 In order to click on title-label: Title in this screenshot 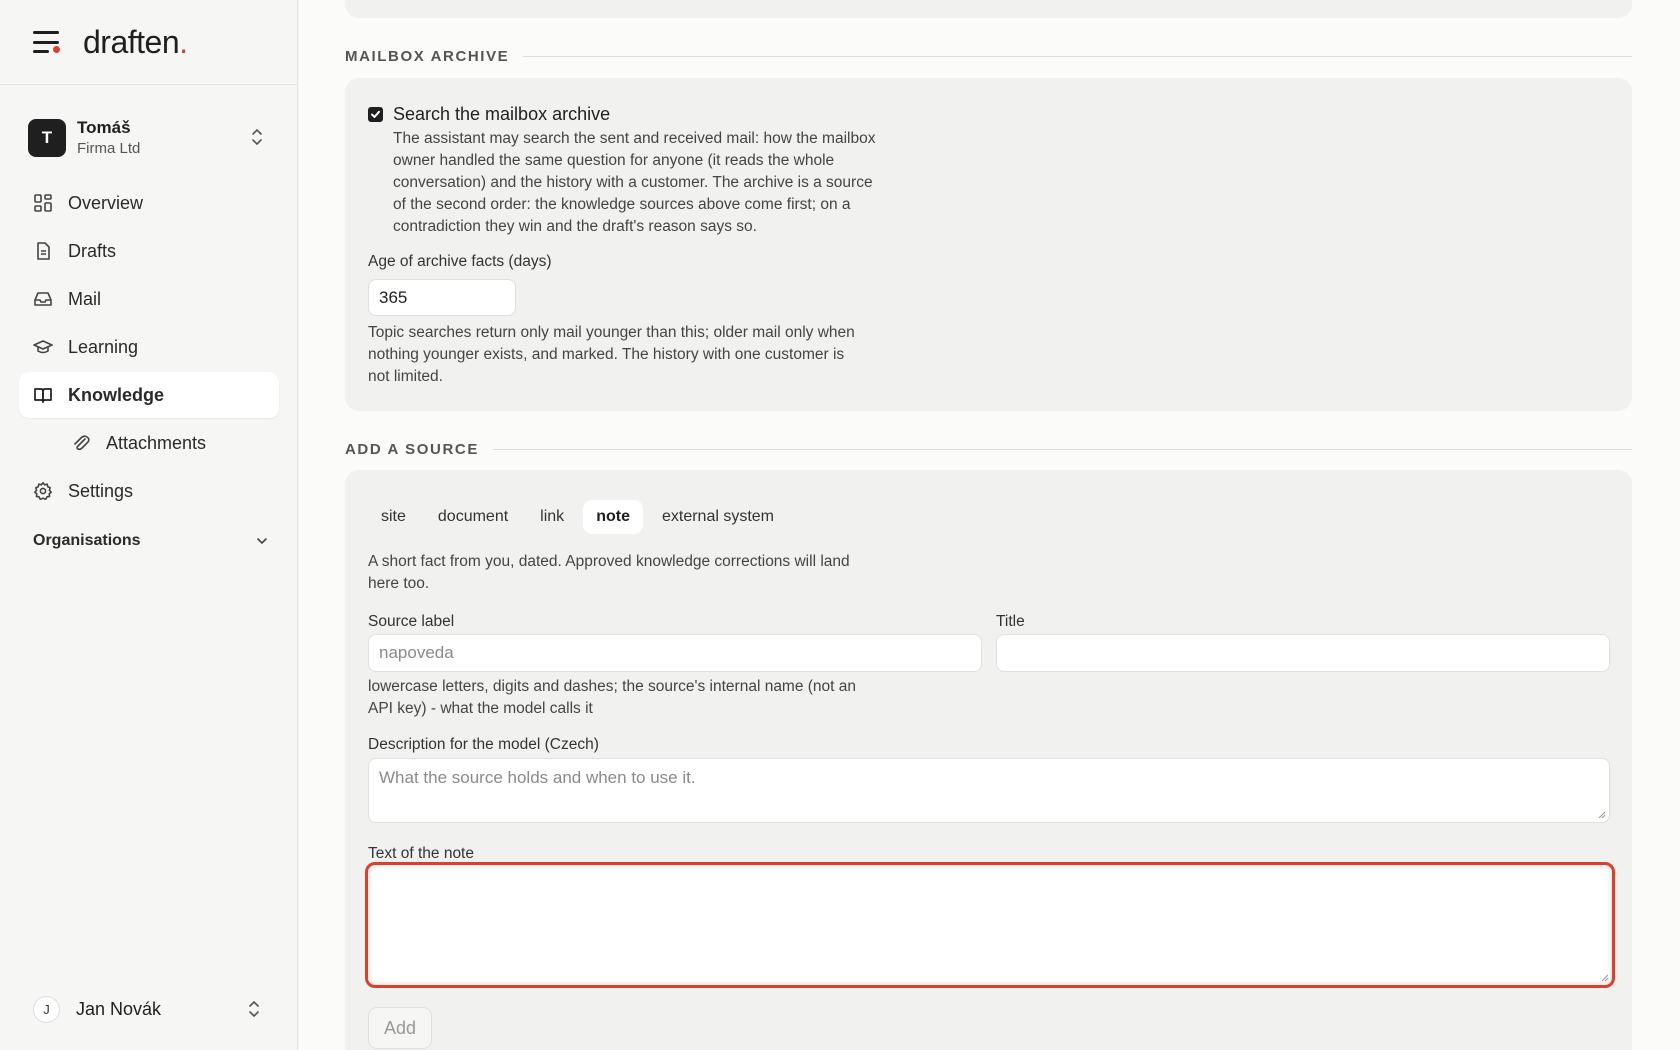, I will do `click(1010, 621)`.